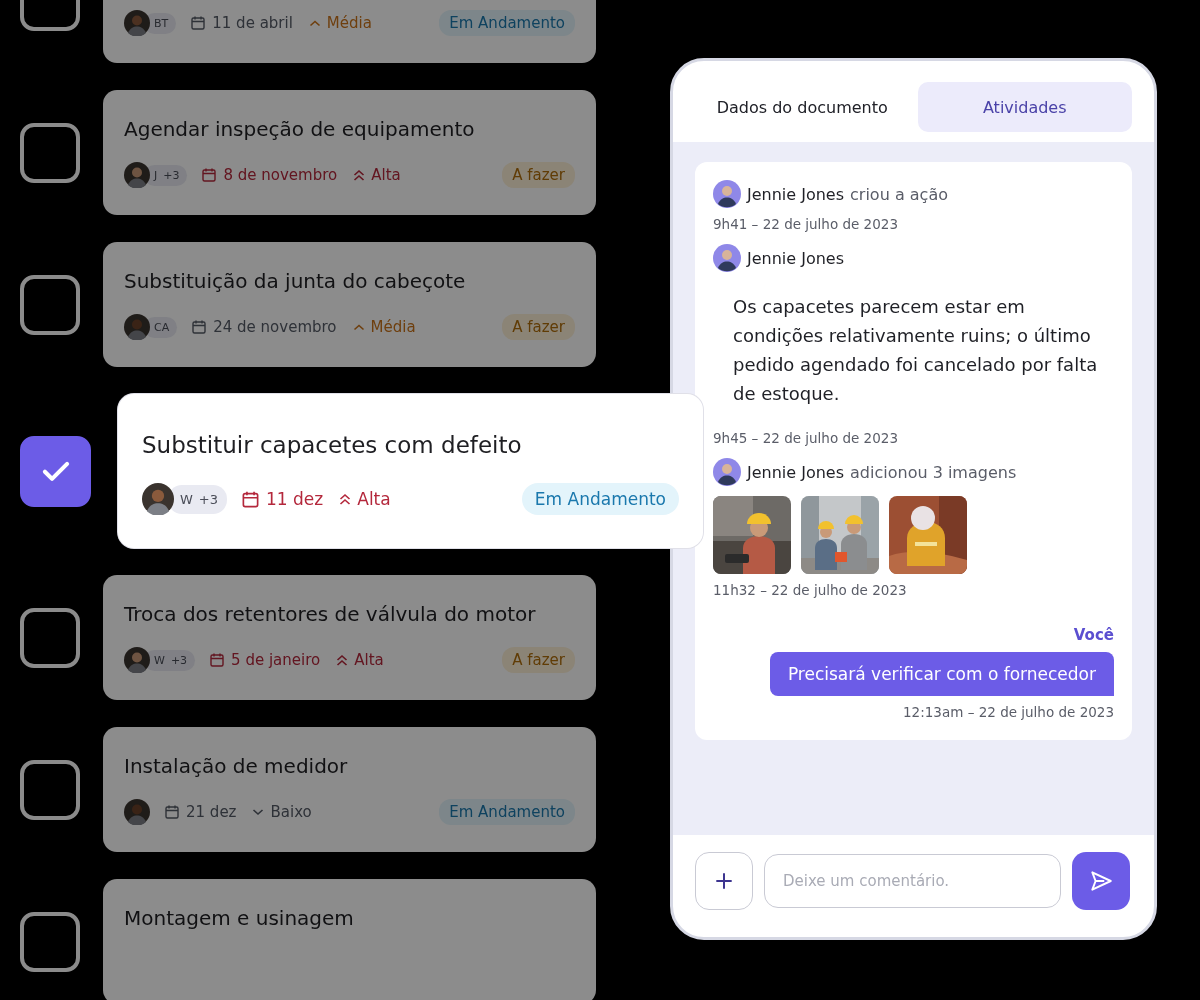 The image size is (1200, 1000). Describe the element at coordinates (330, 614) in the screenshot. I see `task-title: Troca dos retentores de válvula do motor` at that location.